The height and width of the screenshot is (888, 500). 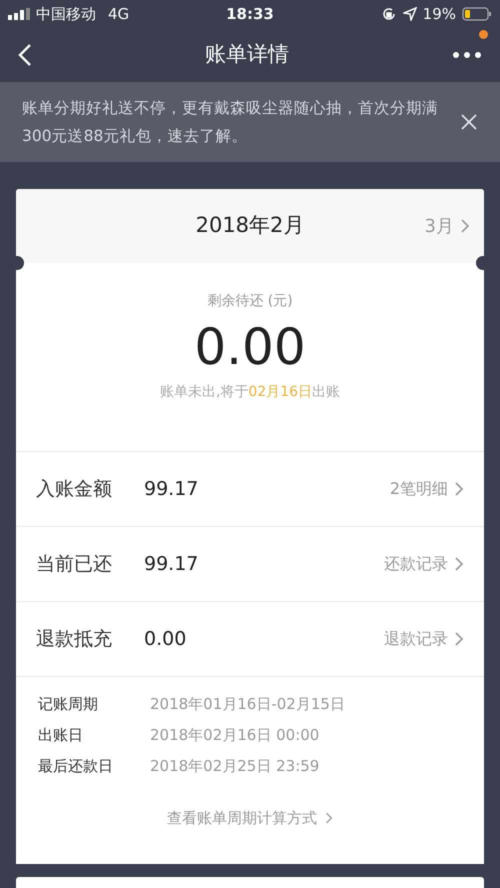 What do you see at coordinates (235, 766) in the screenshot?
I see `detail-value: 2018年02月25日 23:59` at bounding box center [235, 766].